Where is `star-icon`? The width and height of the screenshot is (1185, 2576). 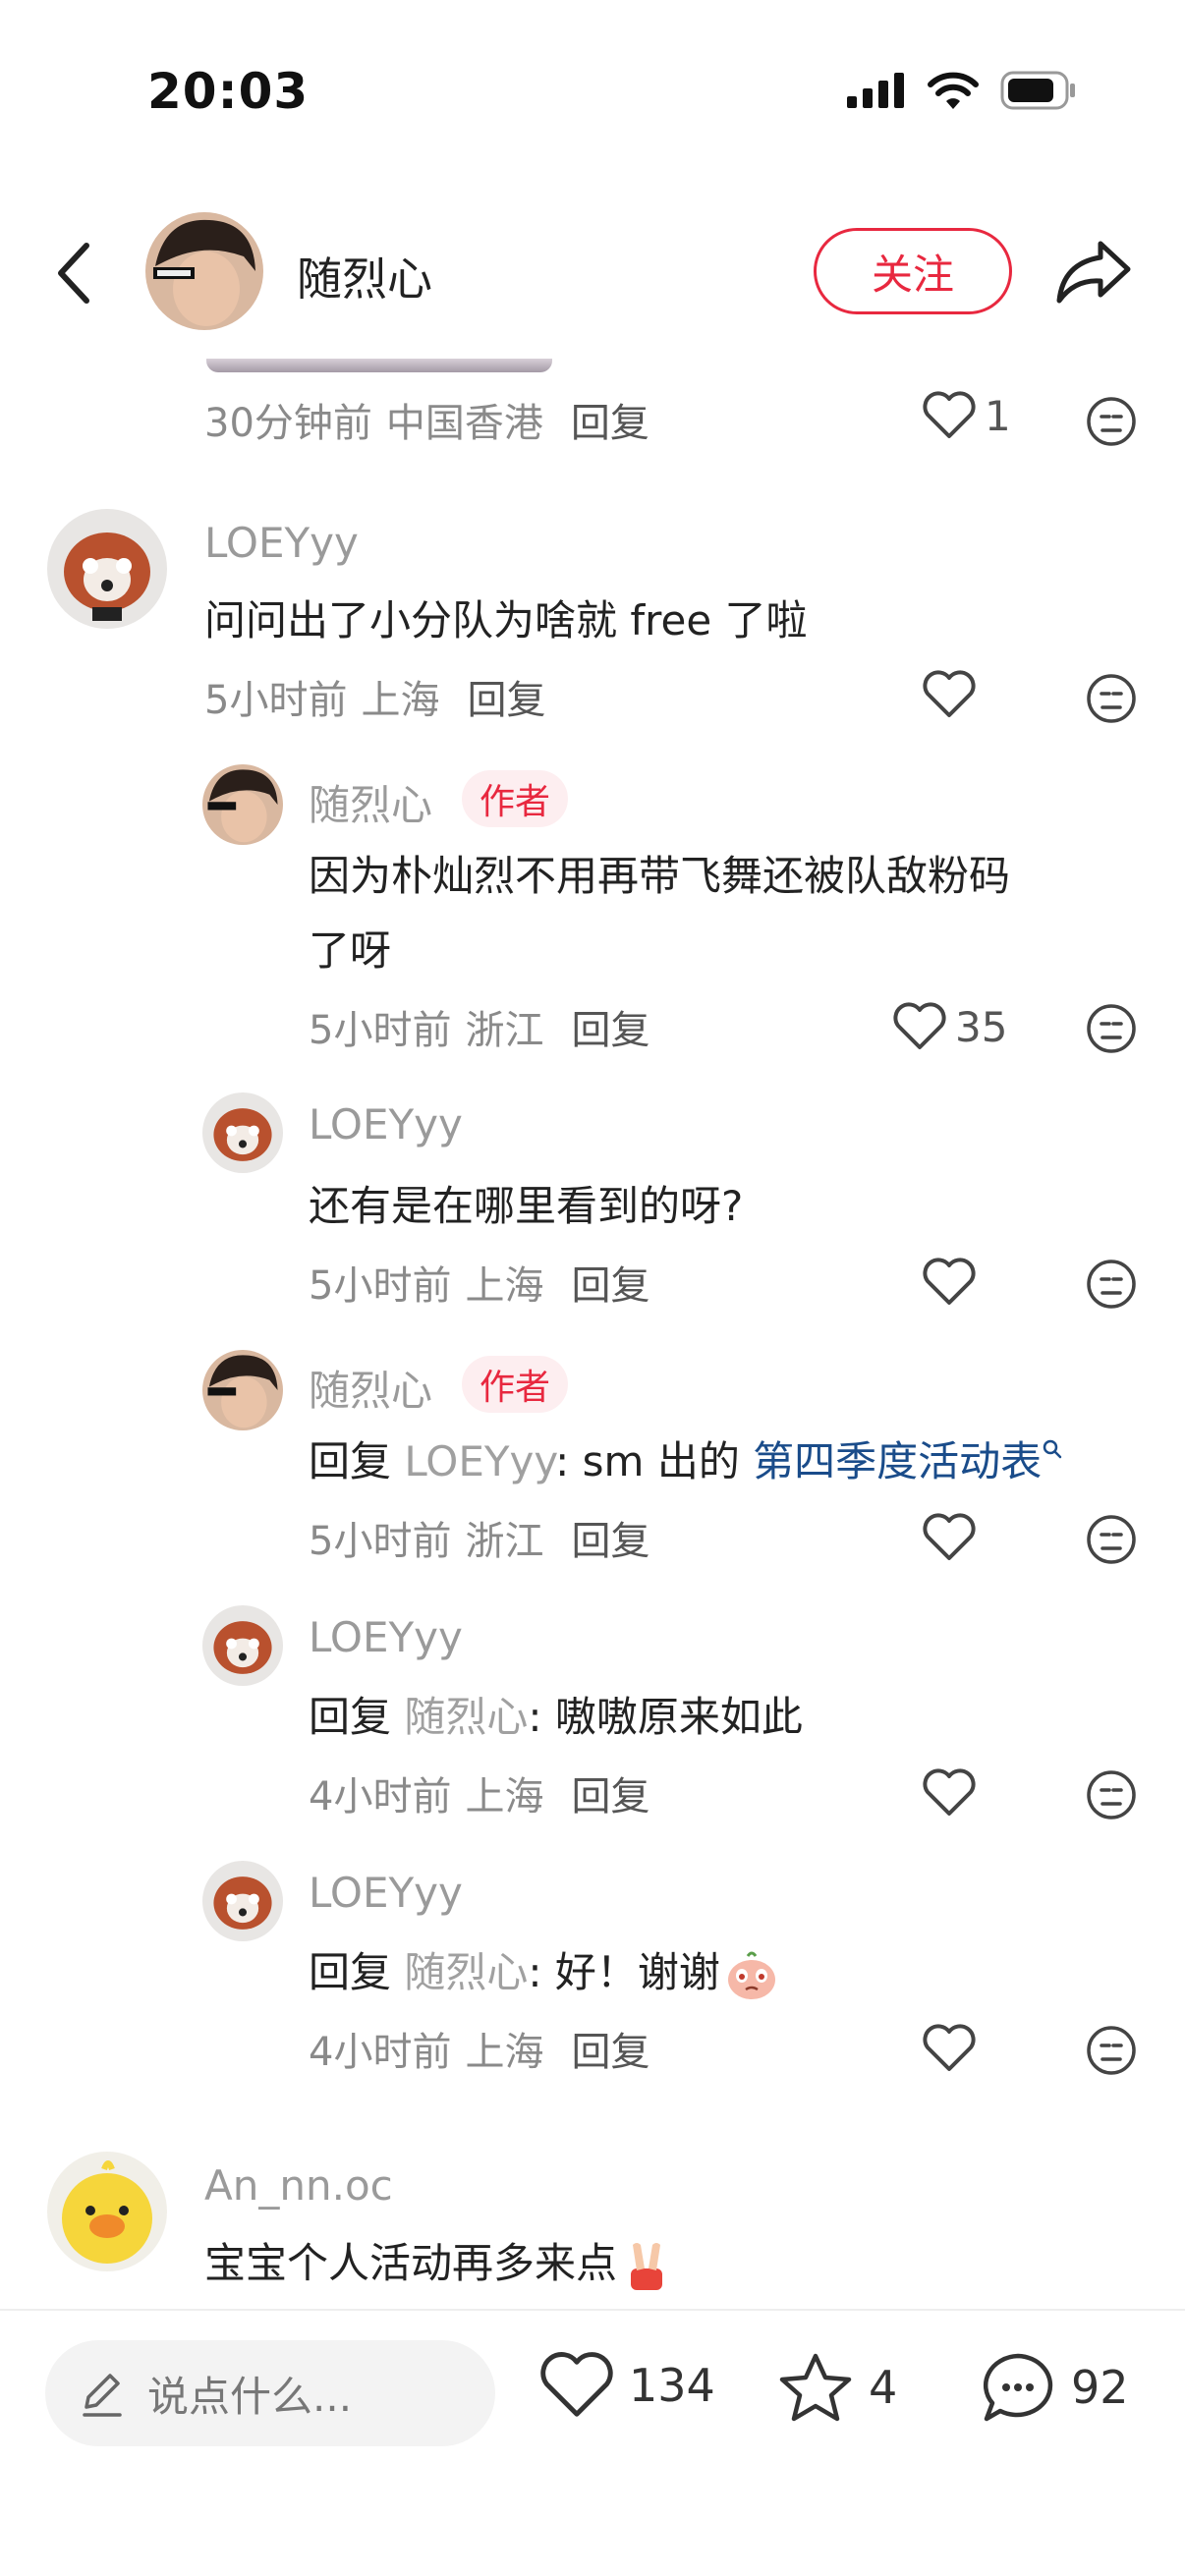
star-icon is located at coordinates (816, 2387).